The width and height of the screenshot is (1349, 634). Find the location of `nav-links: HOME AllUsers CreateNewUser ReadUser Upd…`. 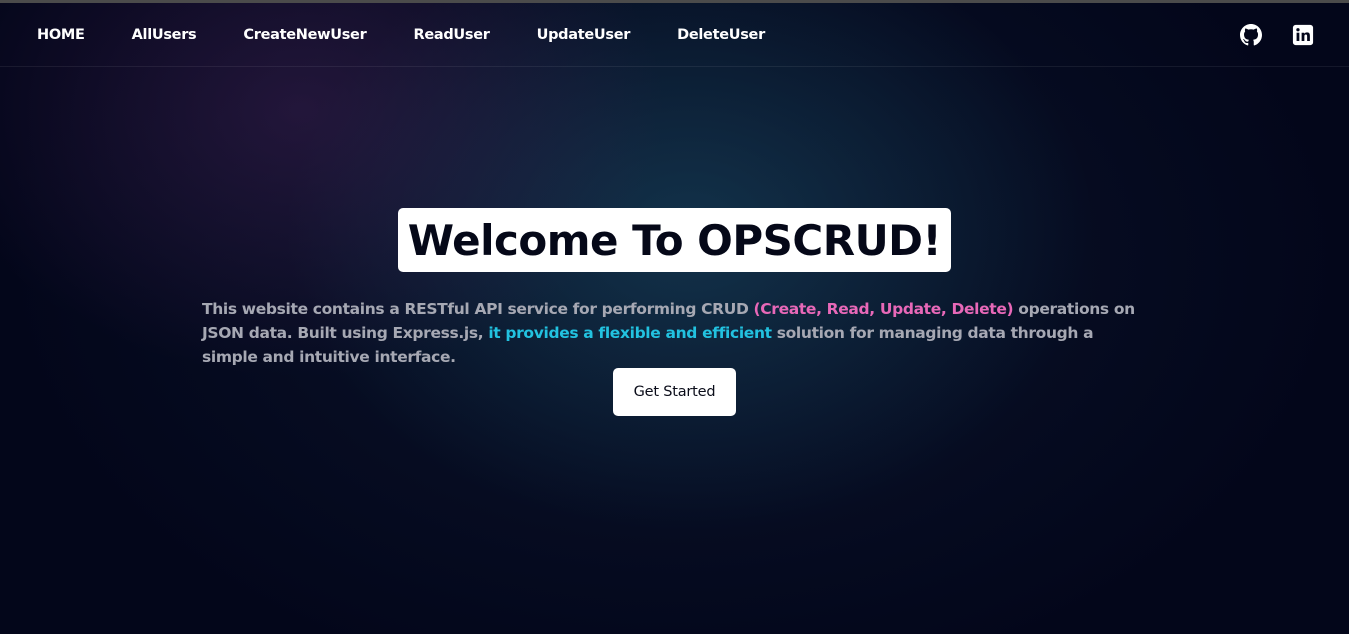

nav-links: HOME AllUsers CreateNewUser ReadUser Upd… is located at coordinates (406, 35).